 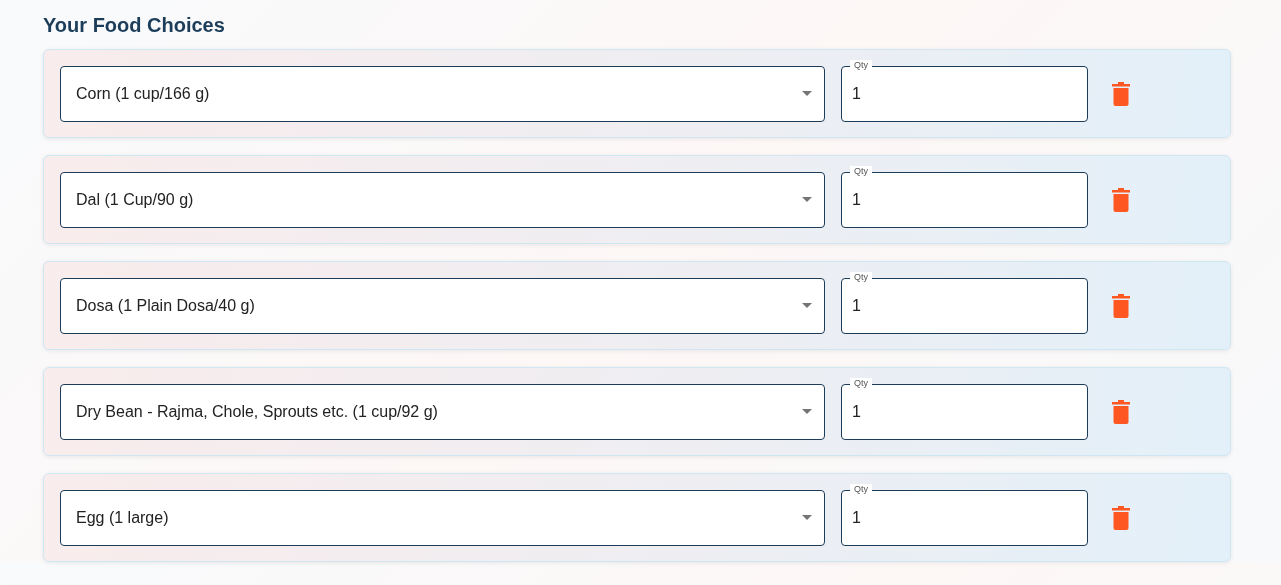 What do you see at coordinates (442, 517) in the screenshot?
I see `food-select: Egg (1 large)` at bounding box center [442, 517].